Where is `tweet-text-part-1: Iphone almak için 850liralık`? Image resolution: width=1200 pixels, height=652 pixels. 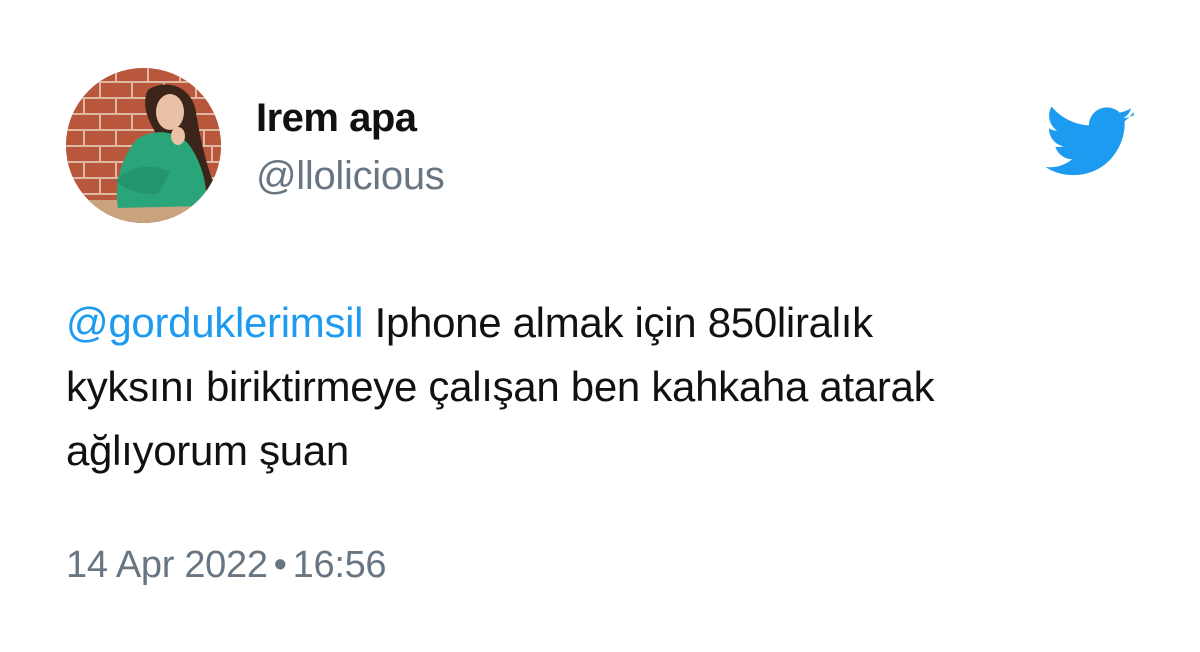
tweet-text-part-1: Iphone almak için 850liralık is located at coordinates (618, 322).